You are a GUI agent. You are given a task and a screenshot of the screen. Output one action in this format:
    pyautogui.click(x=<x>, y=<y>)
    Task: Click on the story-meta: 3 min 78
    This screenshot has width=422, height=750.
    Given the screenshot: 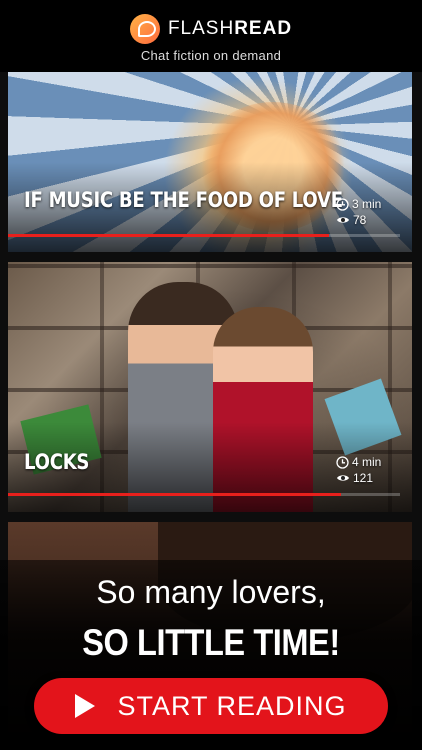 What is the action you would take?
    pyautogui.click(x=358, y=212)
    